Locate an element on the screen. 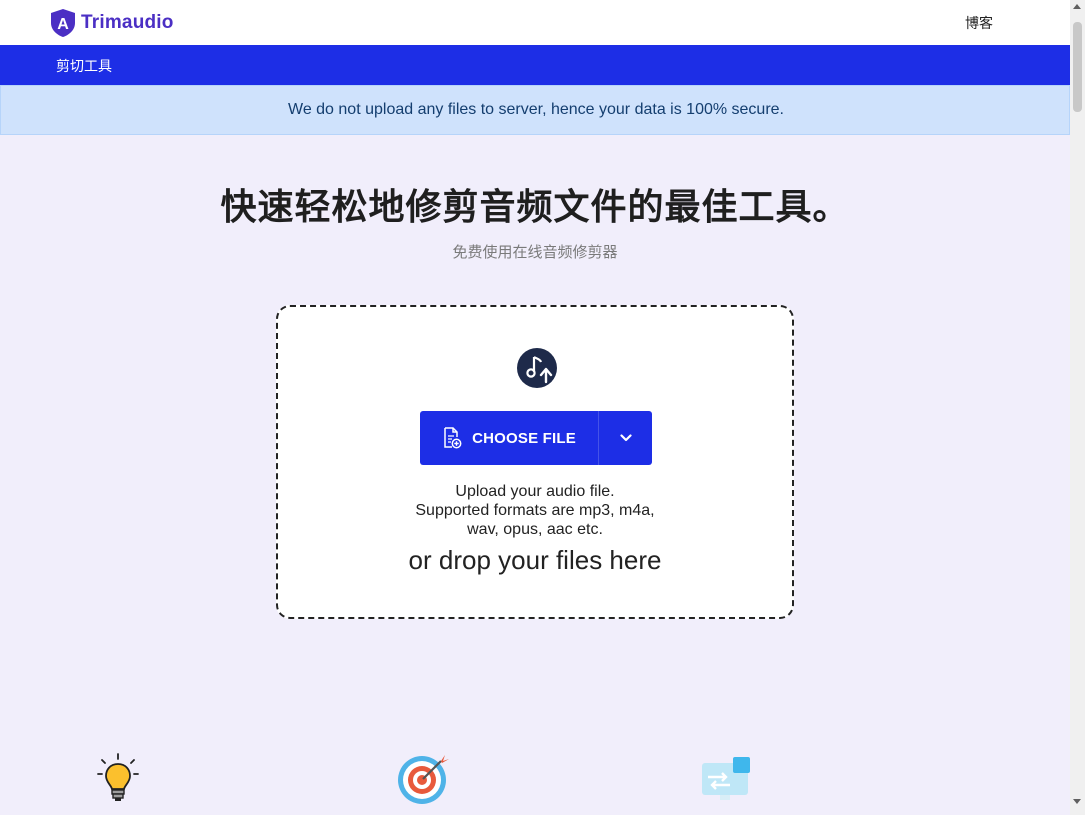 This screenshot has height=815, width=1085. logo: A Trimaudio is located at coordinates (111, 23).